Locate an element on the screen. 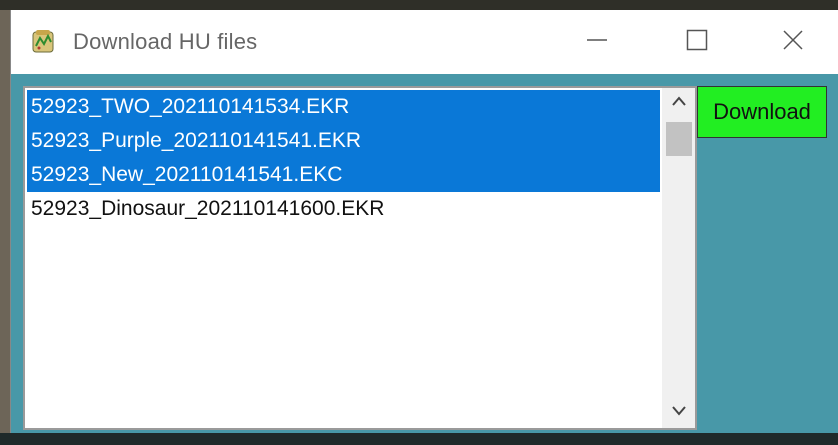 The image size is (838, 445). desktop-bottom-edge is located at coordinates (419, 439).